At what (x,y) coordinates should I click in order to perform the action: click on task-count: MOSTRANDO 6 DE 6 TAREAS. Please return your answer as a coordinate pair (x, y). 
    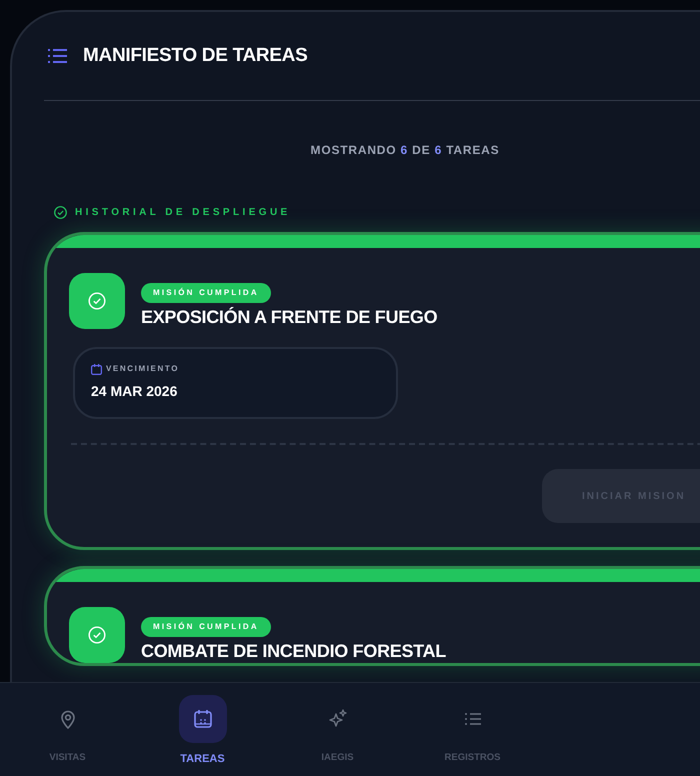
    Looking at the image, I should click on (405, 150).